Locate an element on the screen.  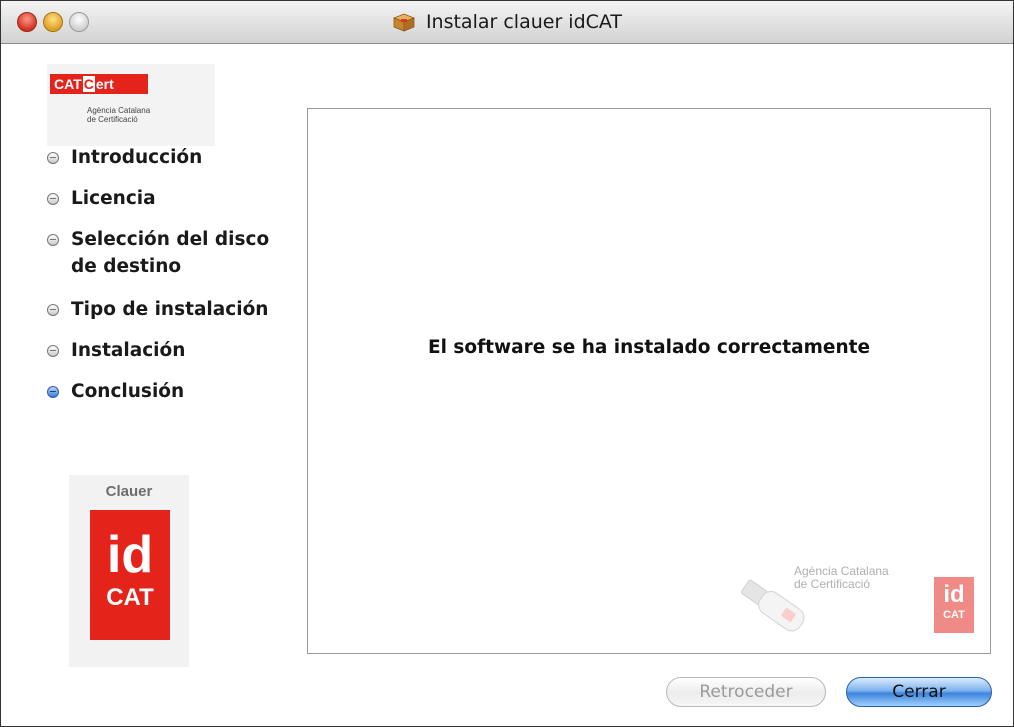
title-bar: Instalar clauer idCAT is located at coordinates (507, 22).